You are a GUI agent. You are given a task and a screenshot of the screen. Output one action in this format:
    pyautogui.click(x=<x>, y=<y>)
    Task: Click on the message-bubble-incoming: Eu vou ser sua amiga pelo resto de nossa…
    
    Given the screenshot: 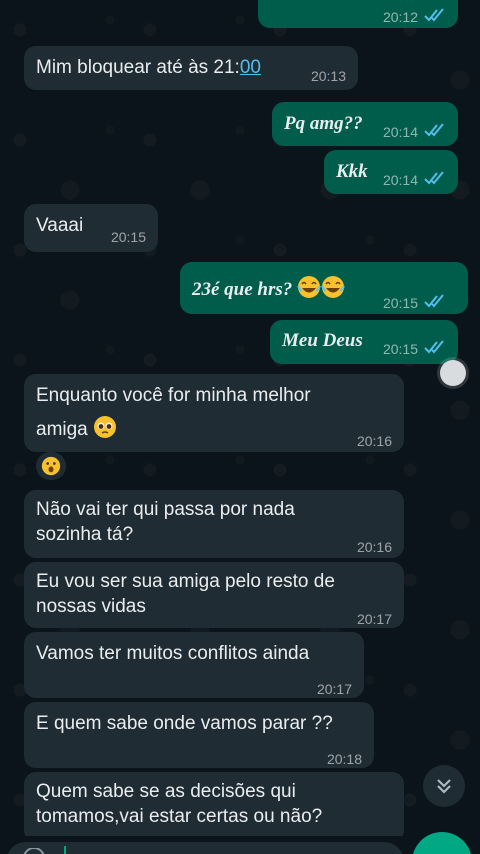 What is the action you would take?
    pyautogui.click(x=214, y=595)
    